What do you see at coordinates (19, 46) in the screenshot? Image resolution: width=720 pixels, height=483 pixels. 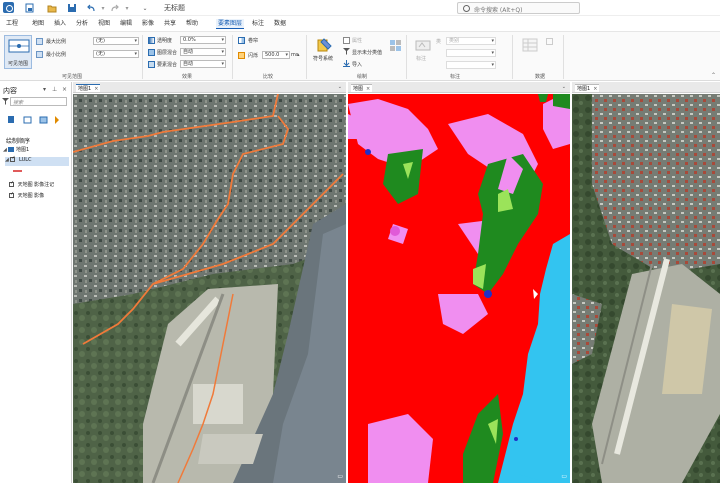 I see `visible-range-icon` at bounding box center [19, 46].